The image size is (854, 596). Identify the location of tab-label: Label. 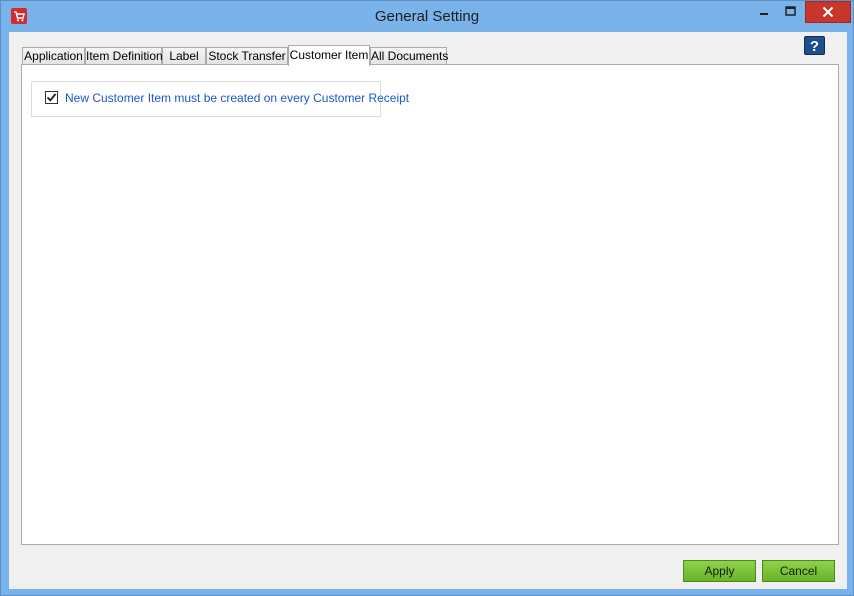
(184, 56).